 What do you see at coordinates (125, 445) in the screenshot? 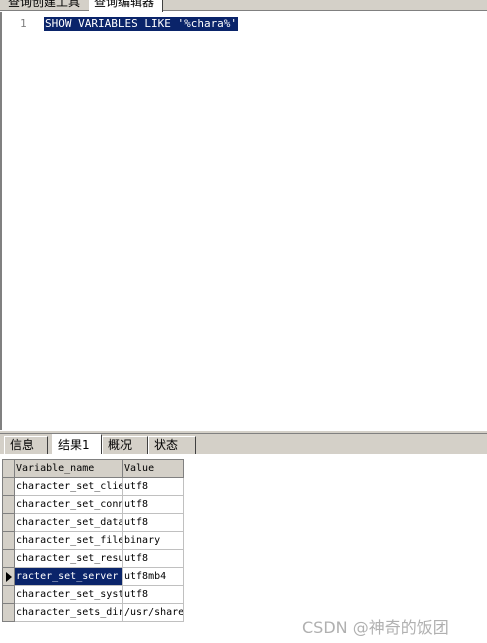
I see `tab-profile: 概况` at bounding box center [125, 445].